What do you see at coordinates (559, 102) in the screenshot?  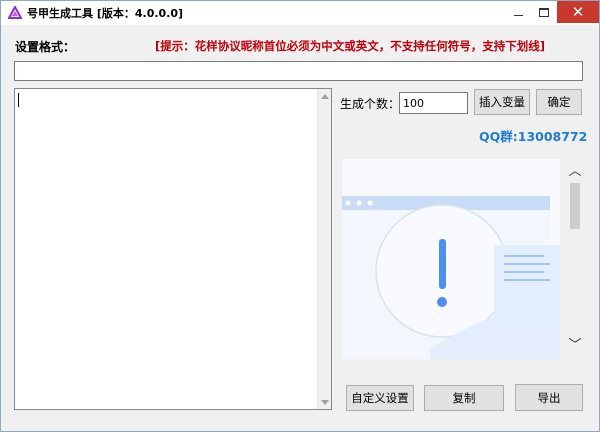 I see `confirm-button: 确定` at bounding box center [559, 102].